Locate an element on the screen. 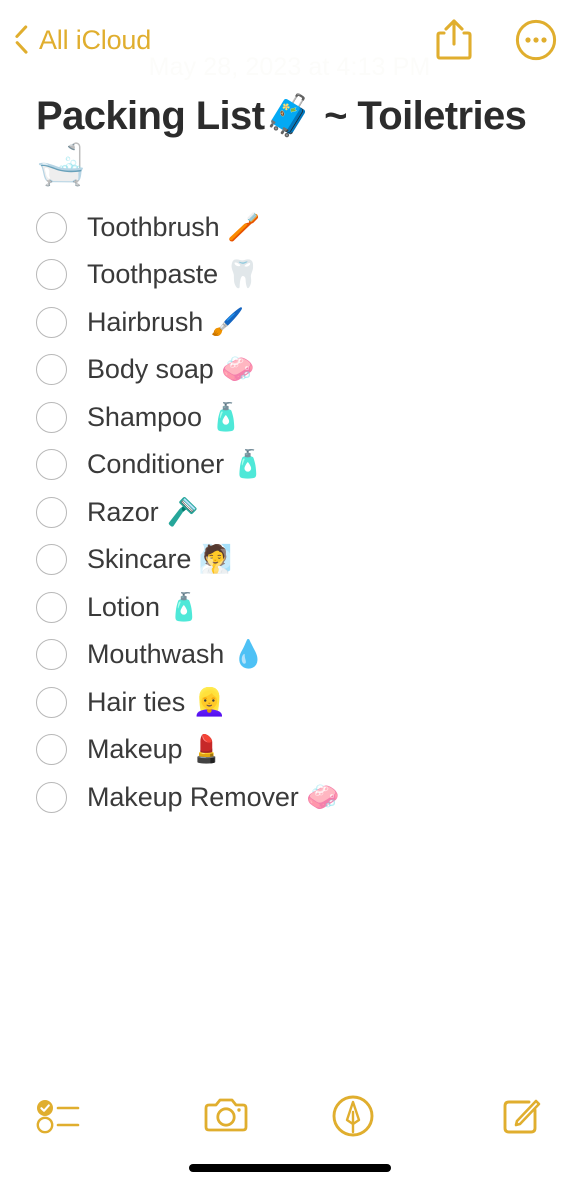 The width and height of the screenshot is (579, 1200). markup-pen-icon is located at coordinates (353, 1118).